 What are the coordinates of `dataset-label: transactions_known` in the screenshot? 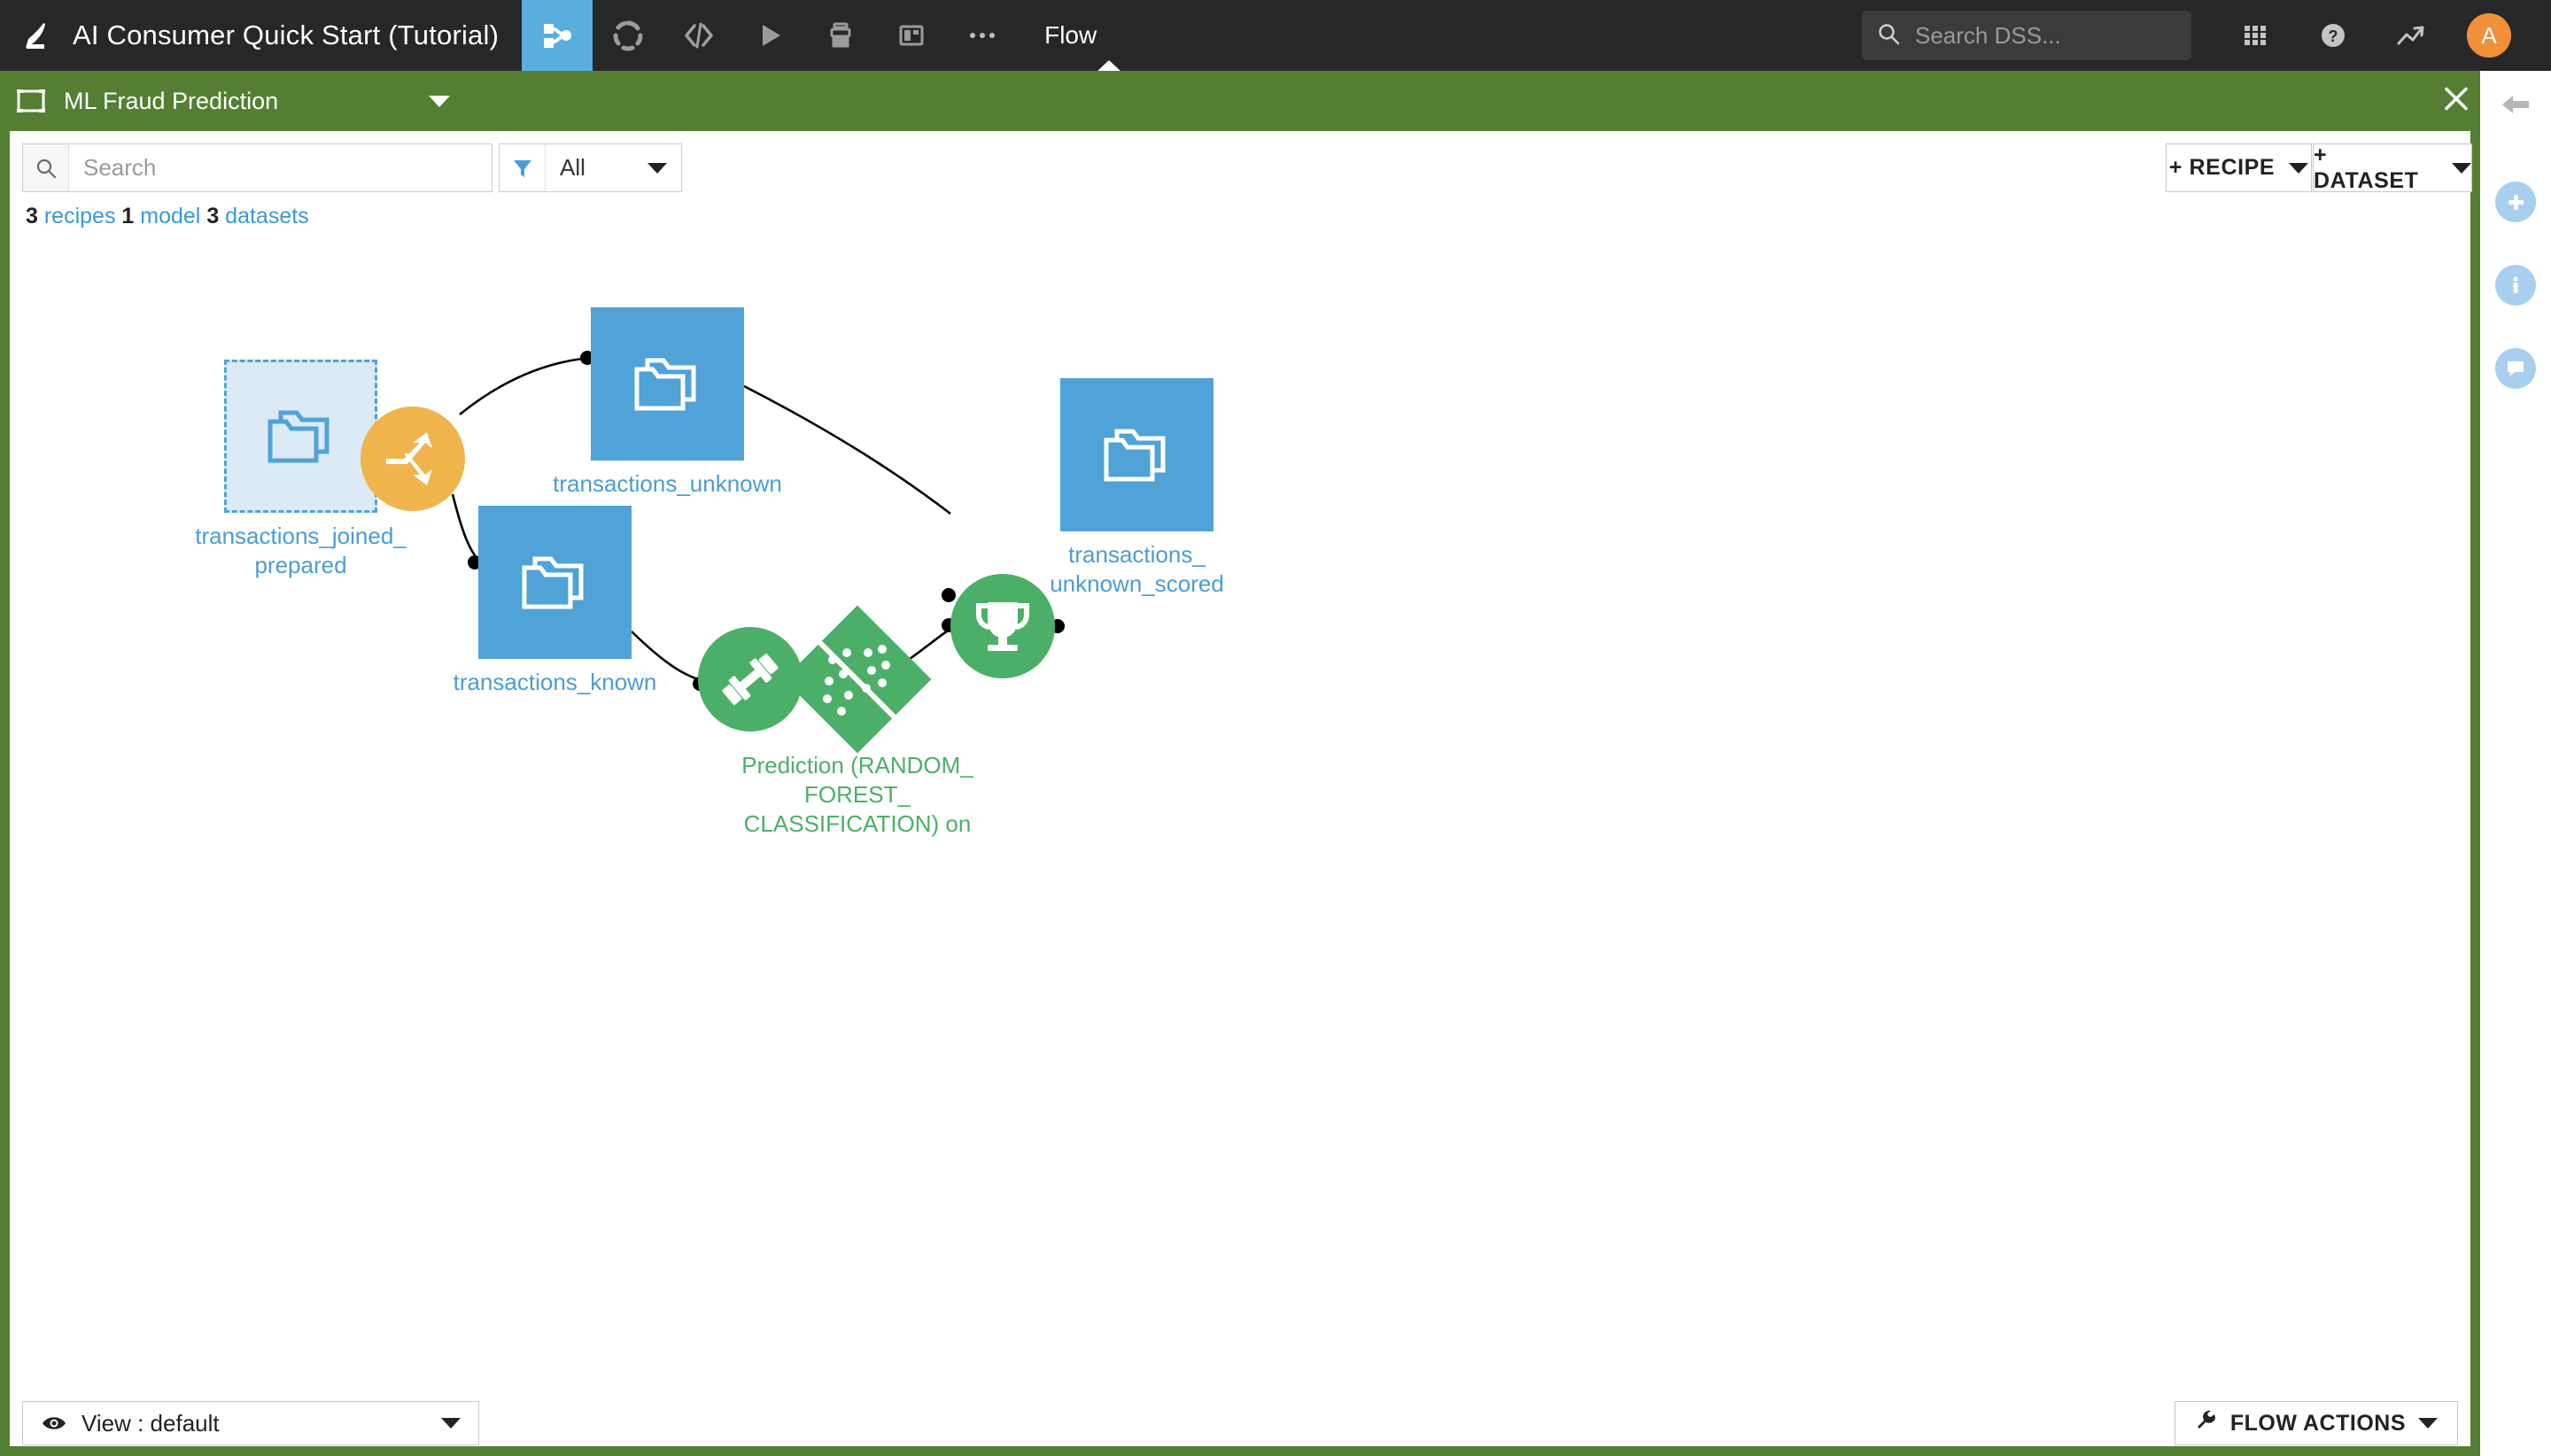 It's located at (555, 682).